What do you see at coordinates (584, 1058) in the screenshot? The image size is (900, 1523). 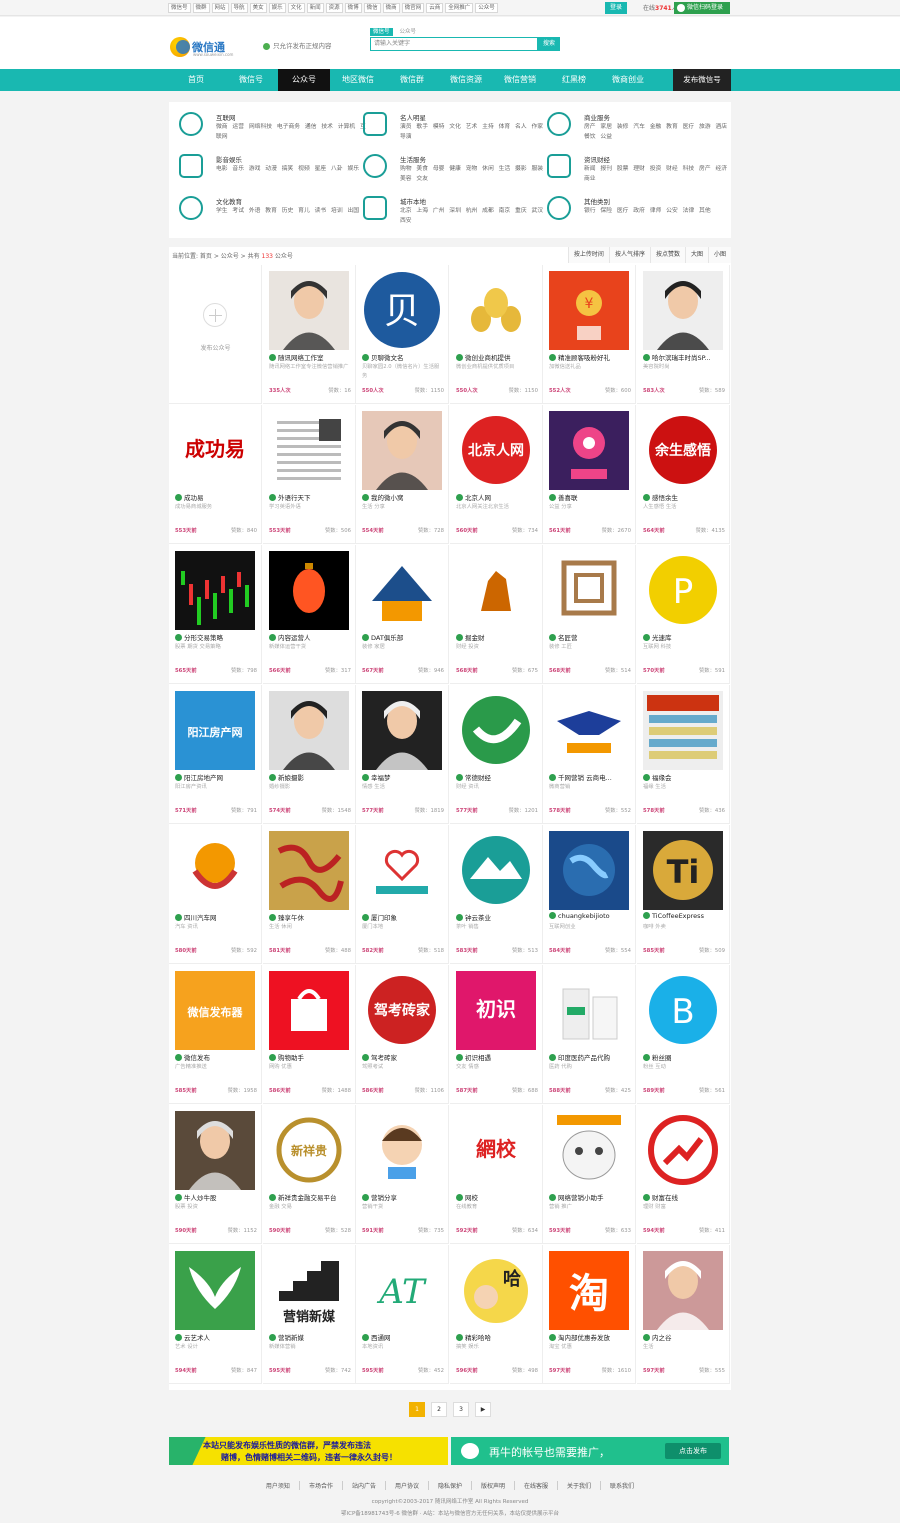 I see `account-name-text: 印度医药产品代购` at bounding box center [584, 1058].